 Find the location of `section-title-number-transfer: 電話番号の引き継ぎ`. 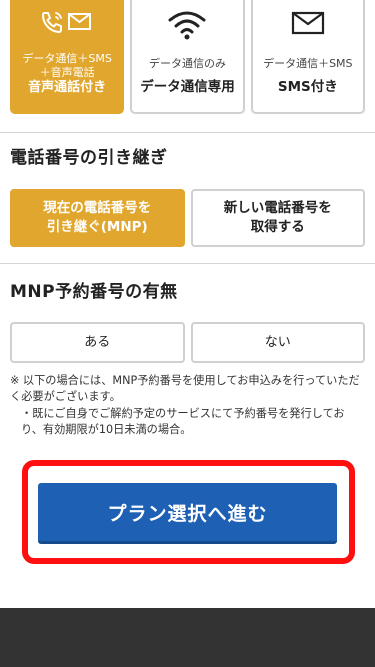

section-title-number-transfer: 電話番号の引き継ぎ is located at coordinates (89, 158).